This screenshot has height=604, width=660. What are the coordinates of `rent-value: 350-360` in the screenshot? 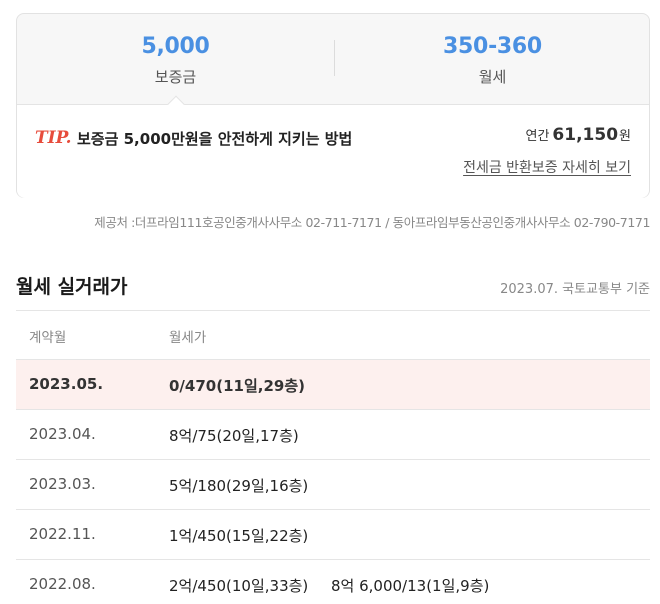 It's located at (492, 46).